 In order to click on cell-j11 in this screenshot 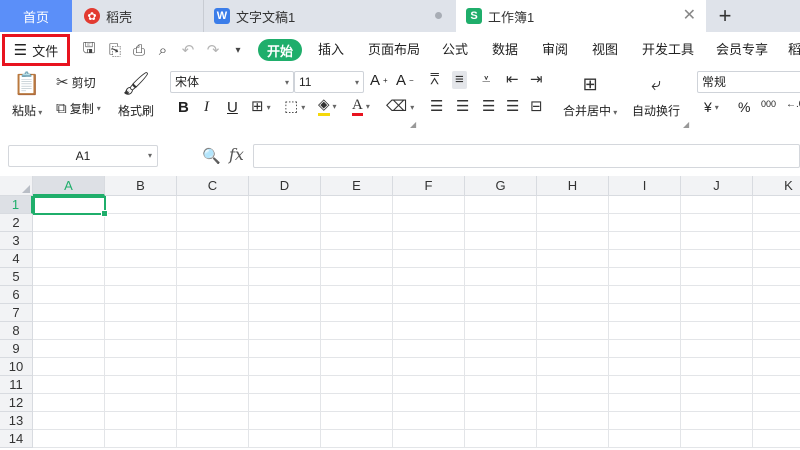, I will do `click(717, 385)`.